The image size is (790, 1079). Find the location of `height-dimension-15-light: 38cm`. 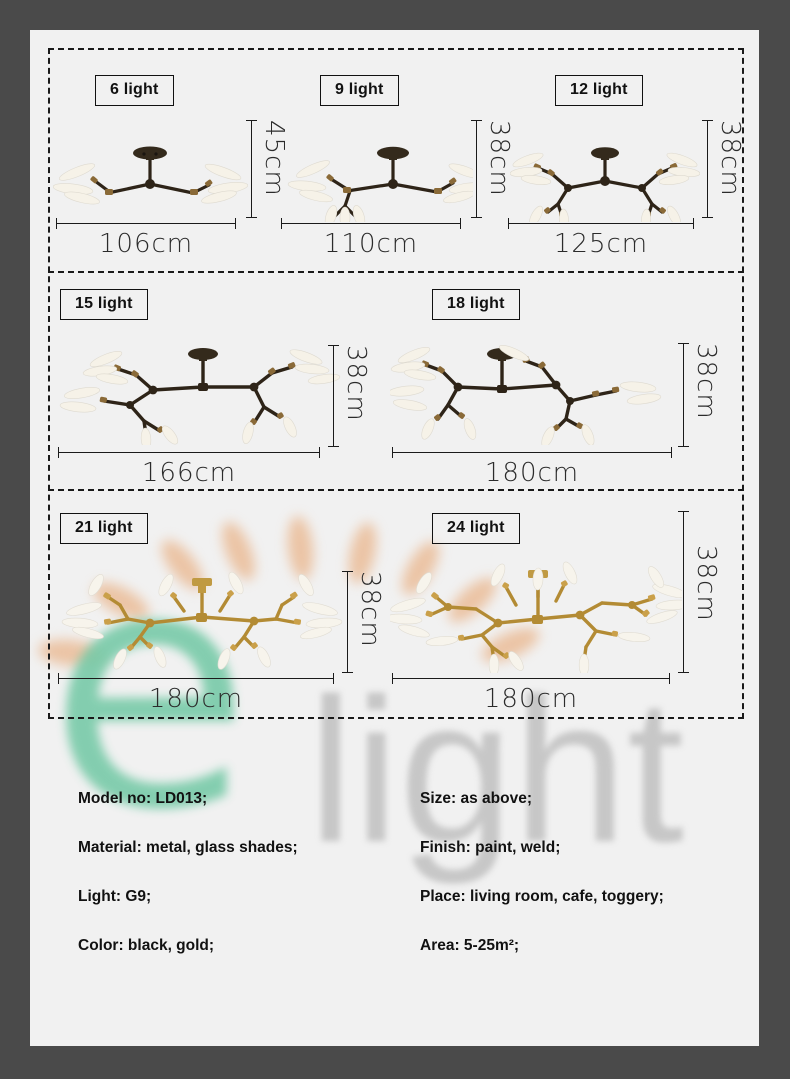

height-dimension-15-light: 38cm is located at coordinates (349, 396).